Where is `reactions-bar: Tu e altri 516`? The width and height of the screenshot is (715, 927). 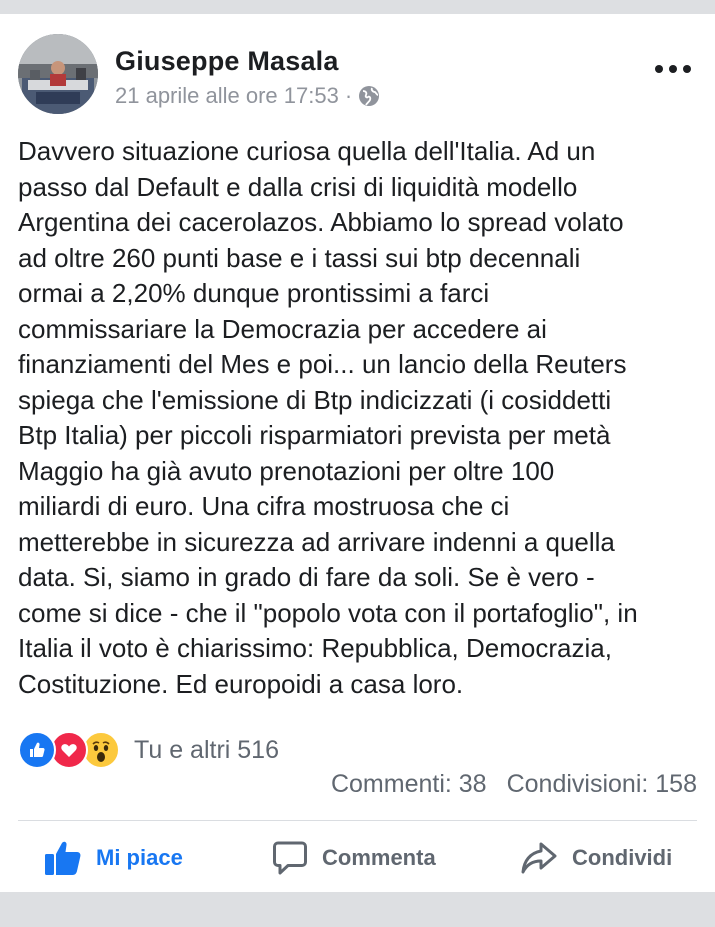 reactions-bar: Tu e altri 516 is located at coordinates (148, 750).